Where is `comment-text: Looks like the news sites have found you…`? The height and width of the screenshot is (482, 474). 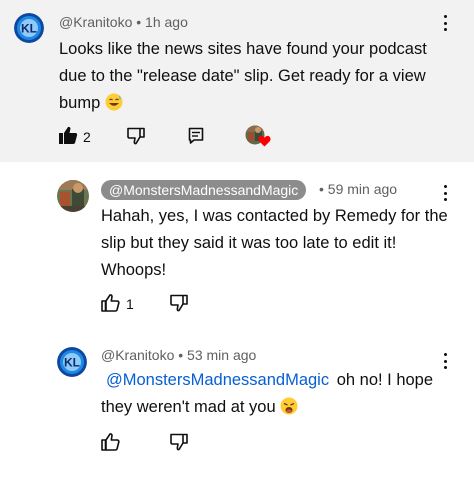
comment-text: Looks like the news sites have found you… is located at coordinates (244, 76).